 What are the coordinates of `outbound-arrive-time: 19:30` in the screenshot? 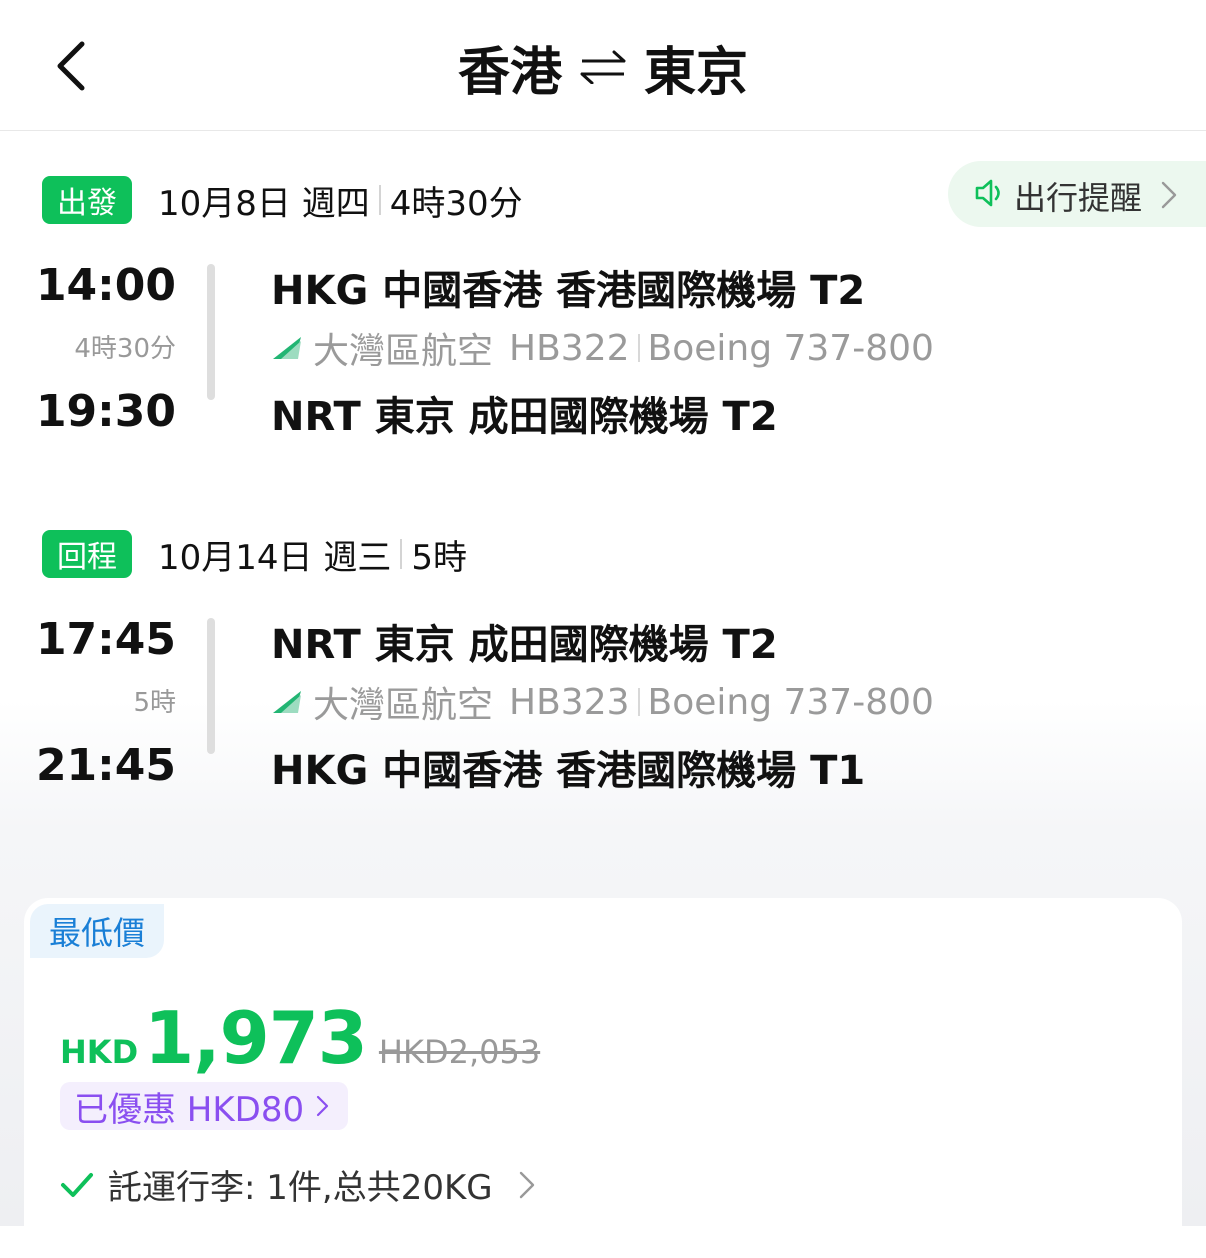 It's located at (105, 411).